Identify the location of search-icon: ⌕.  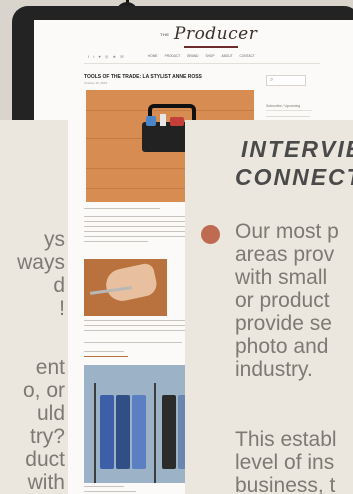
(272, 80).